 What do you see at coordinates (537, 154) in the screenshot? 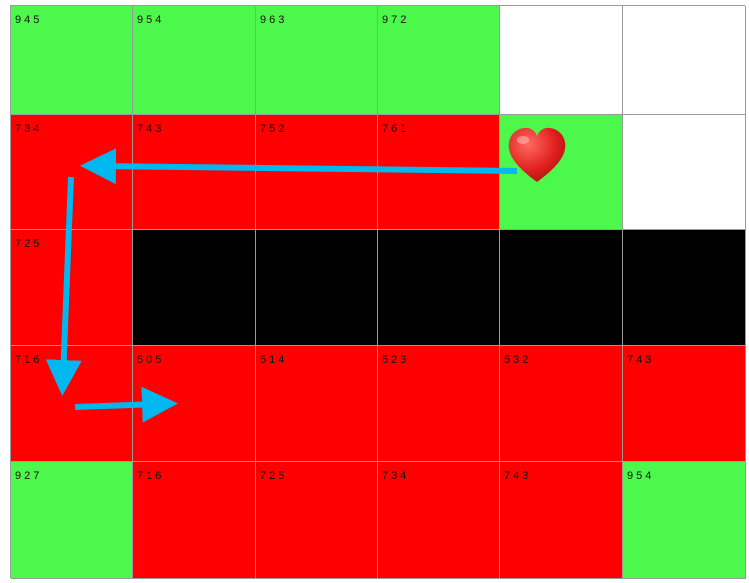
I see `heart-icon` at bounding box center [537, 154].